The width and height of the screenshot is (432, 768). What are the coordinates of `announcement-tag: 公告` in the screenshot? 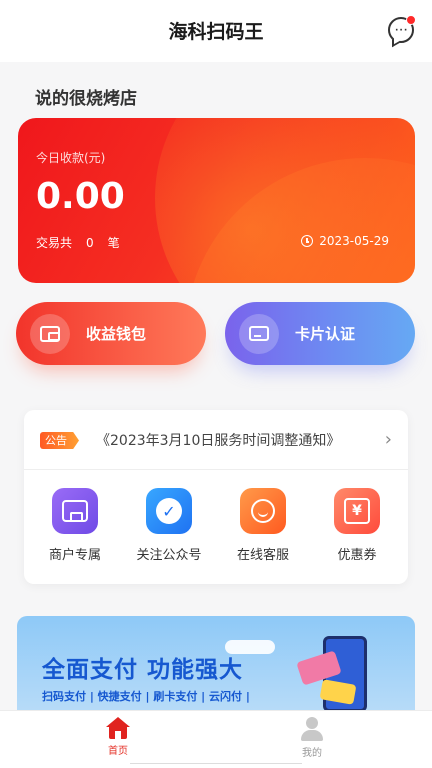 It's located at (59, 440).